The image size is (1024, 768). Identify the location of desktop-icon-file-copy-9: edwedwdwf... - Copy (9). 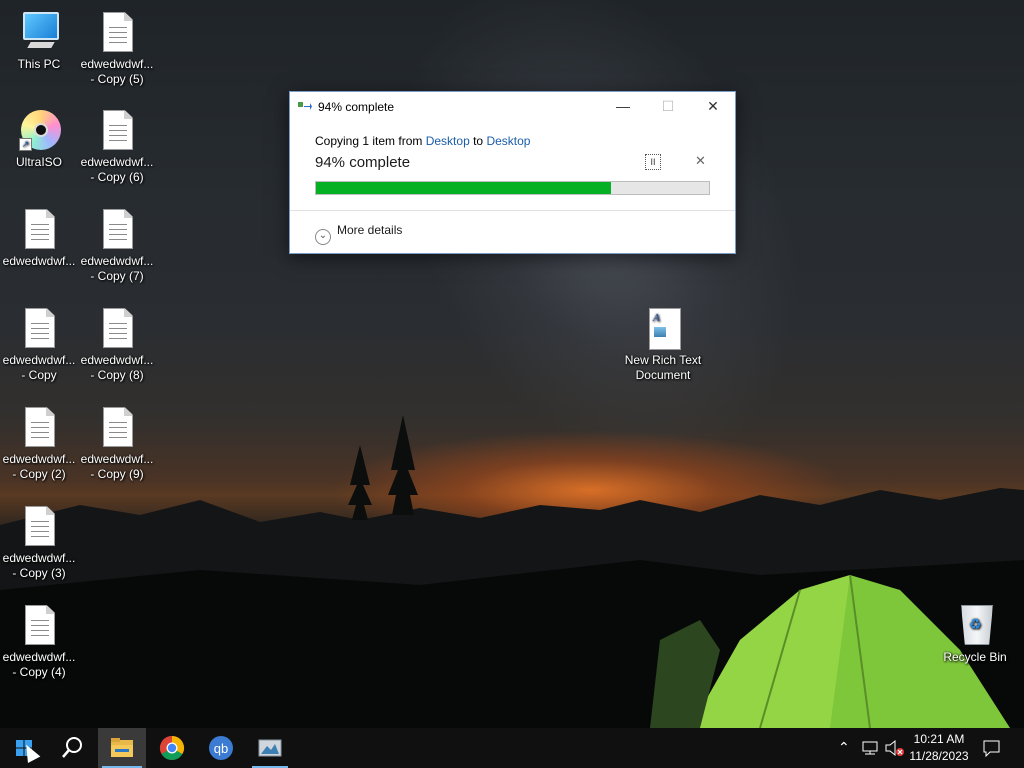
(117, 443).